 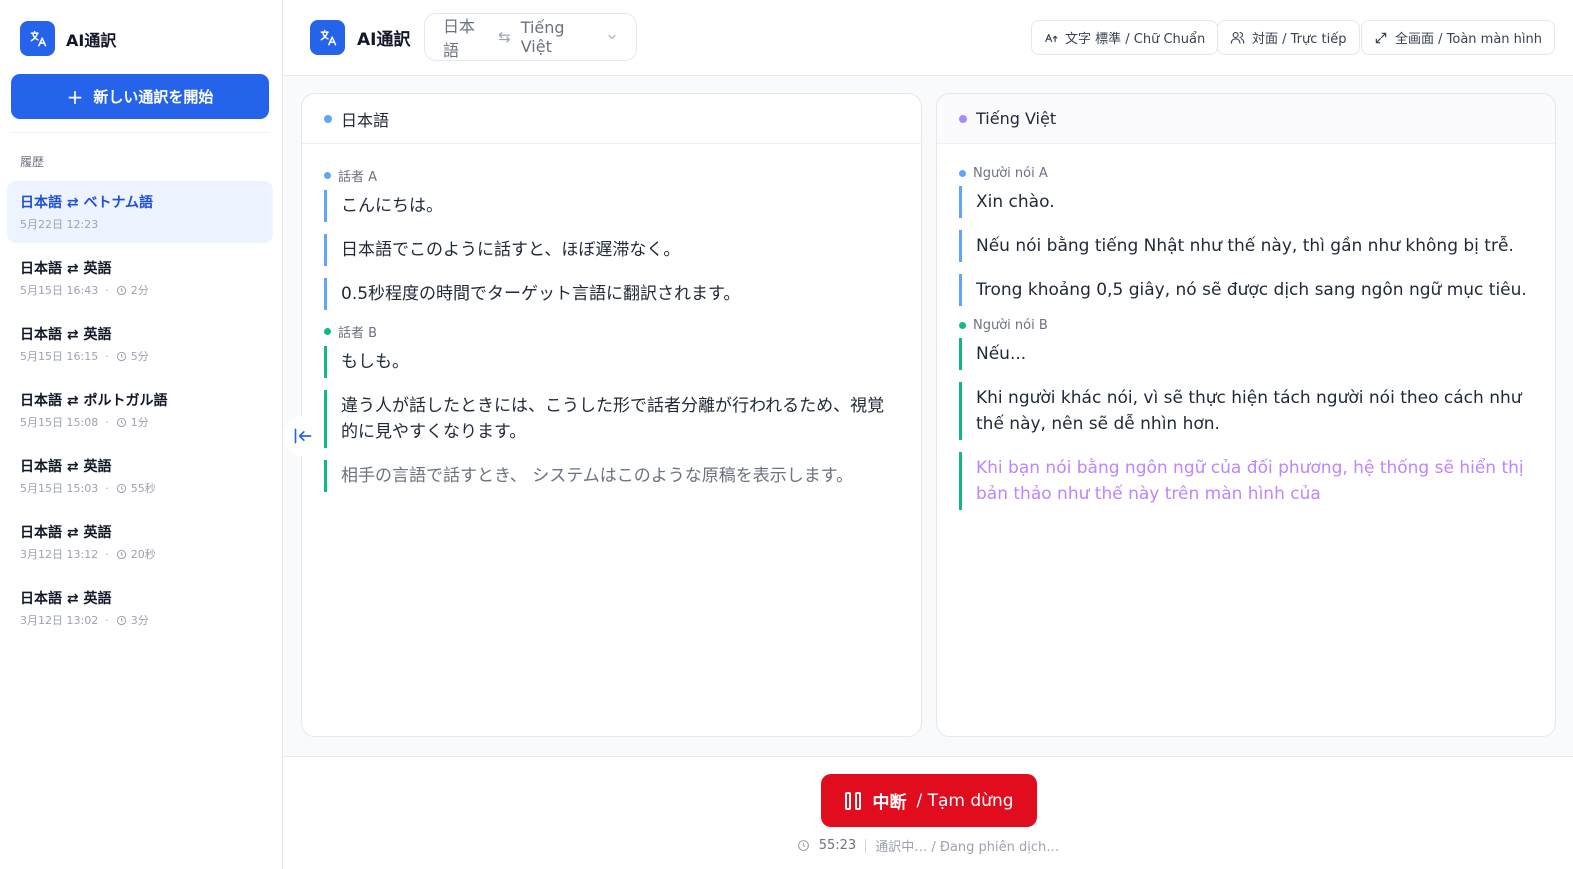 I want to click on history-item-meta: 3月12日 13:02 · 3分, so click(x=140, y=620).